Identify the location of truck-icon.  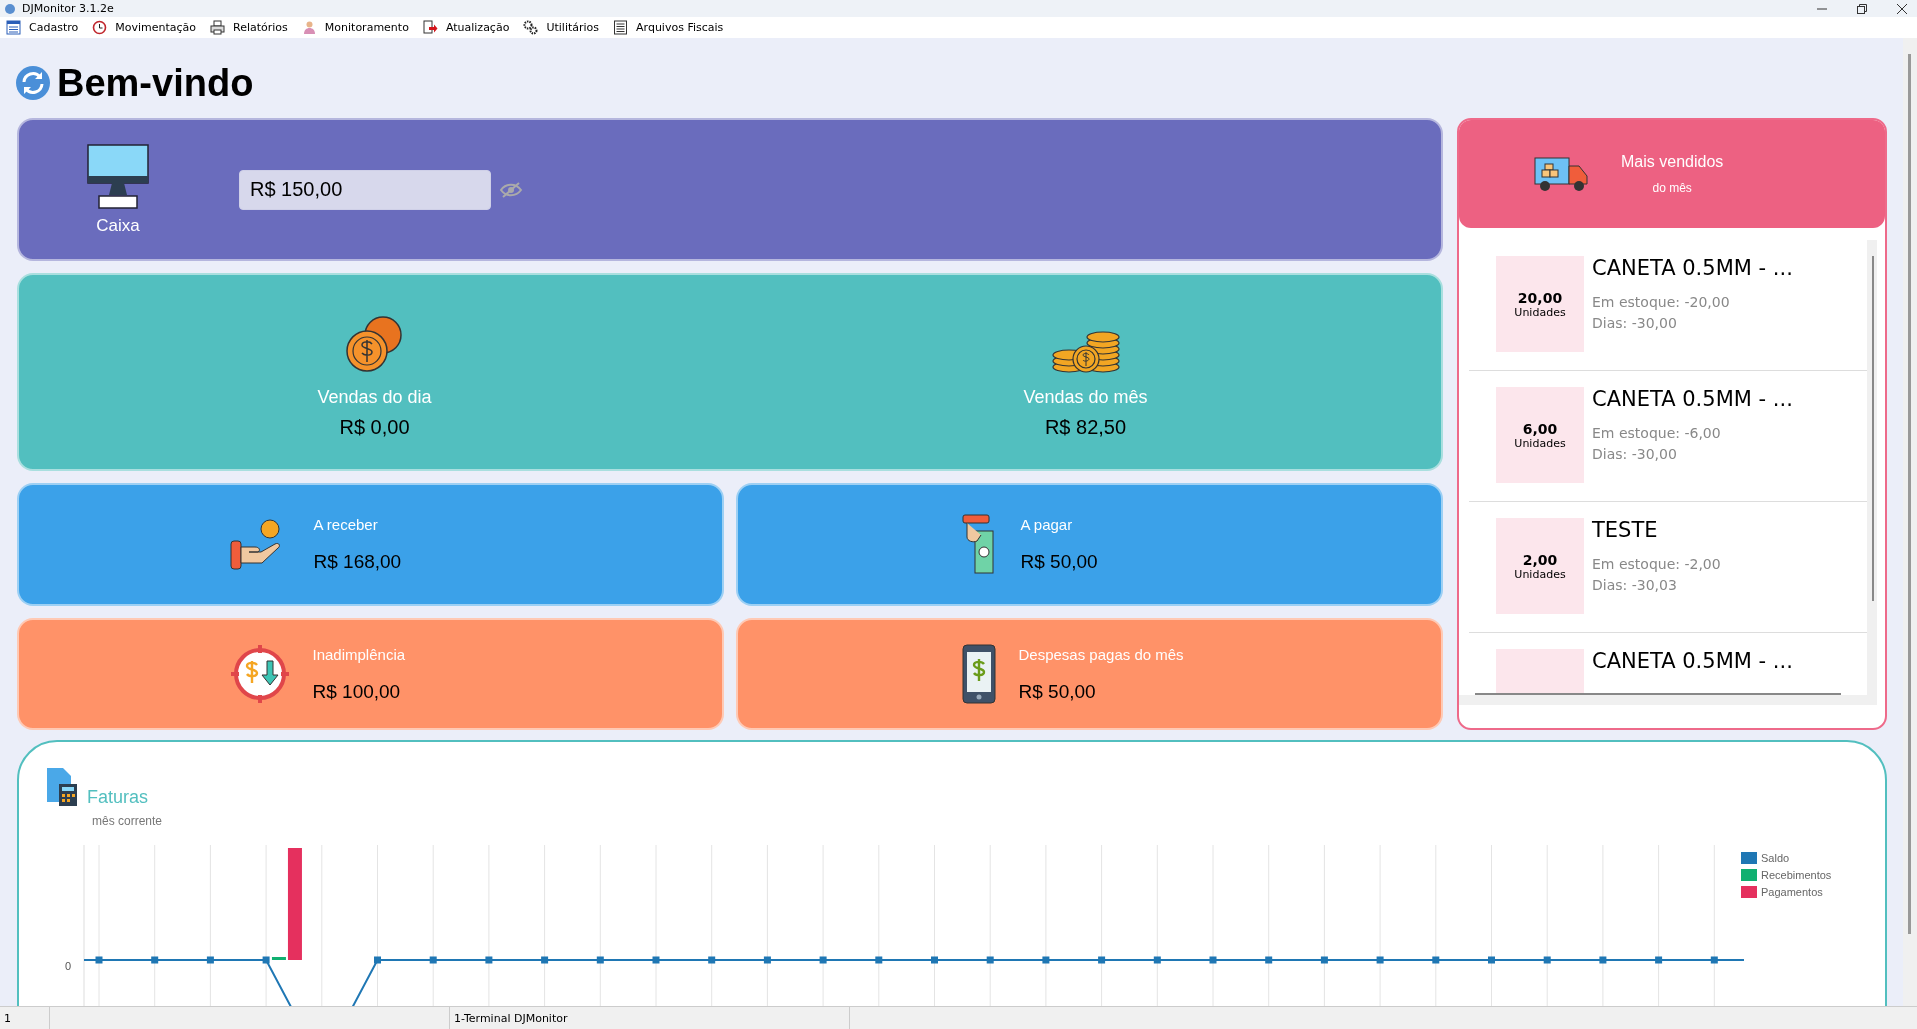
(1562, 174).